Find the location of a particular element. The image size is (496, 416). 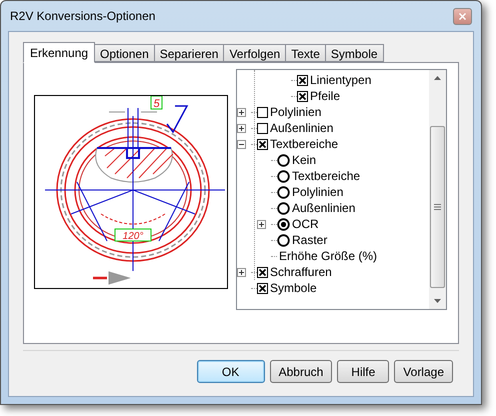

close-button is located at coordinates (462, 16).